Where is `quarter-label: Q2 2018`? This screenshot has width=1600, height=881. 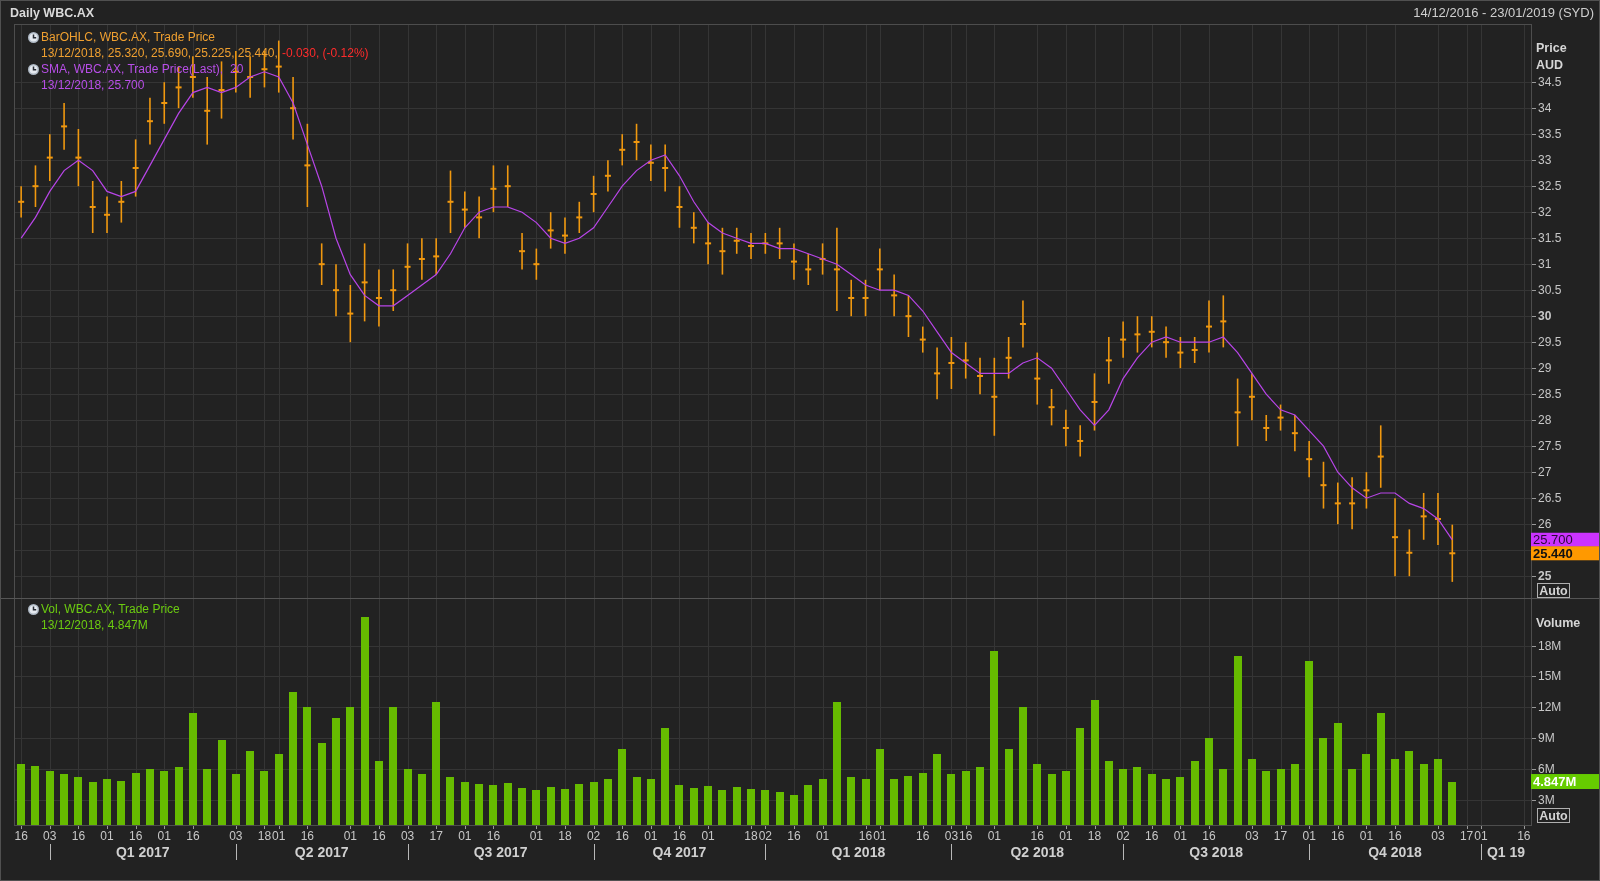 quarter-label: Q2 2018 is located at coordinates (1037, 852).